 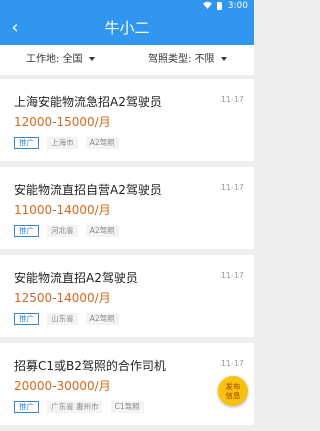 I want to click on job-title: 安能物流直招自营A2驾驶员, so click(x=88, y=190).